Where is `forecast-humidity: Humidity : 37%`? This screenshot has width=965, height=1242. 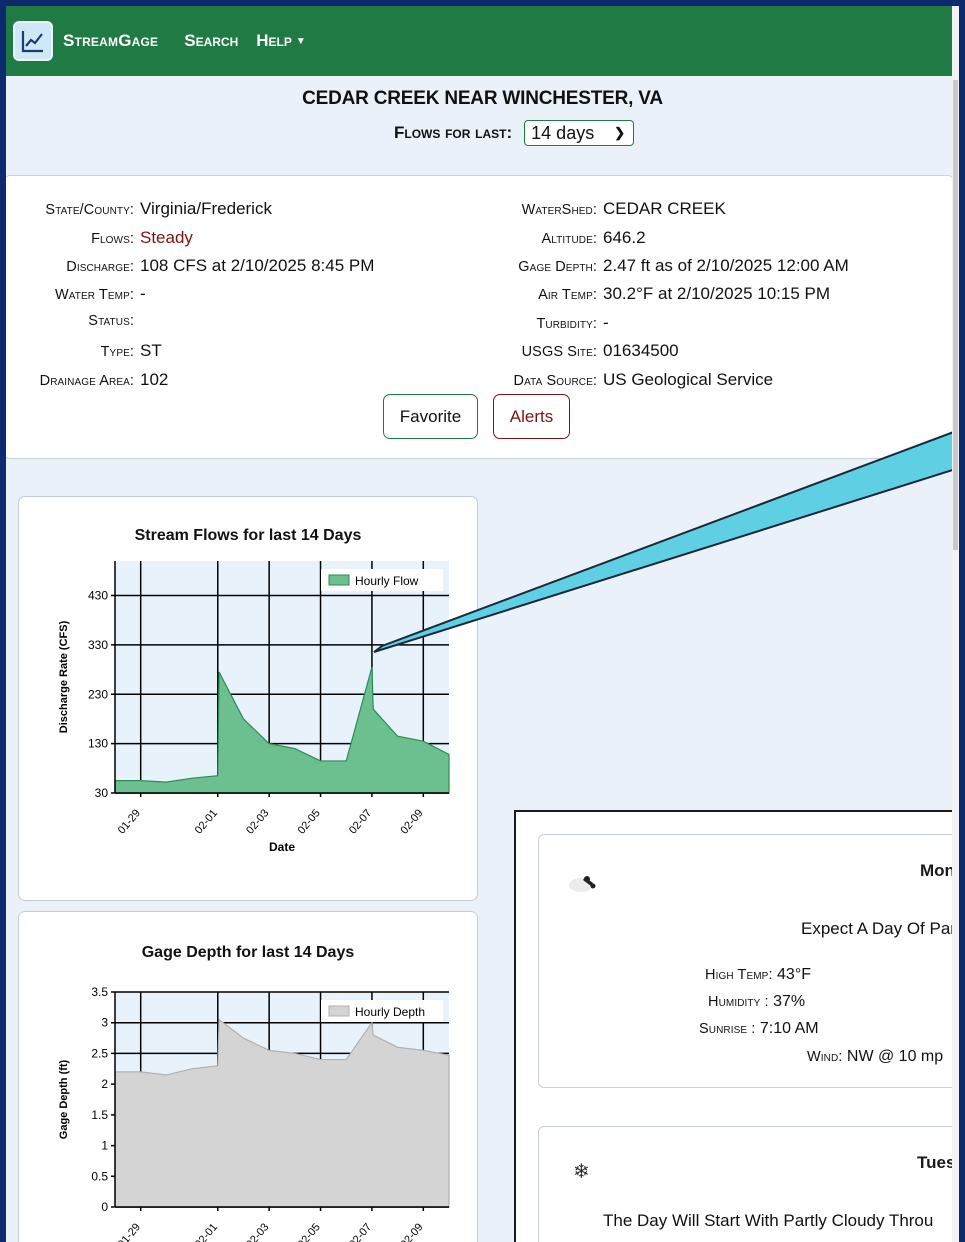
forecast-humidity: Humidity : 37% is located at coordinates (756, 1002).